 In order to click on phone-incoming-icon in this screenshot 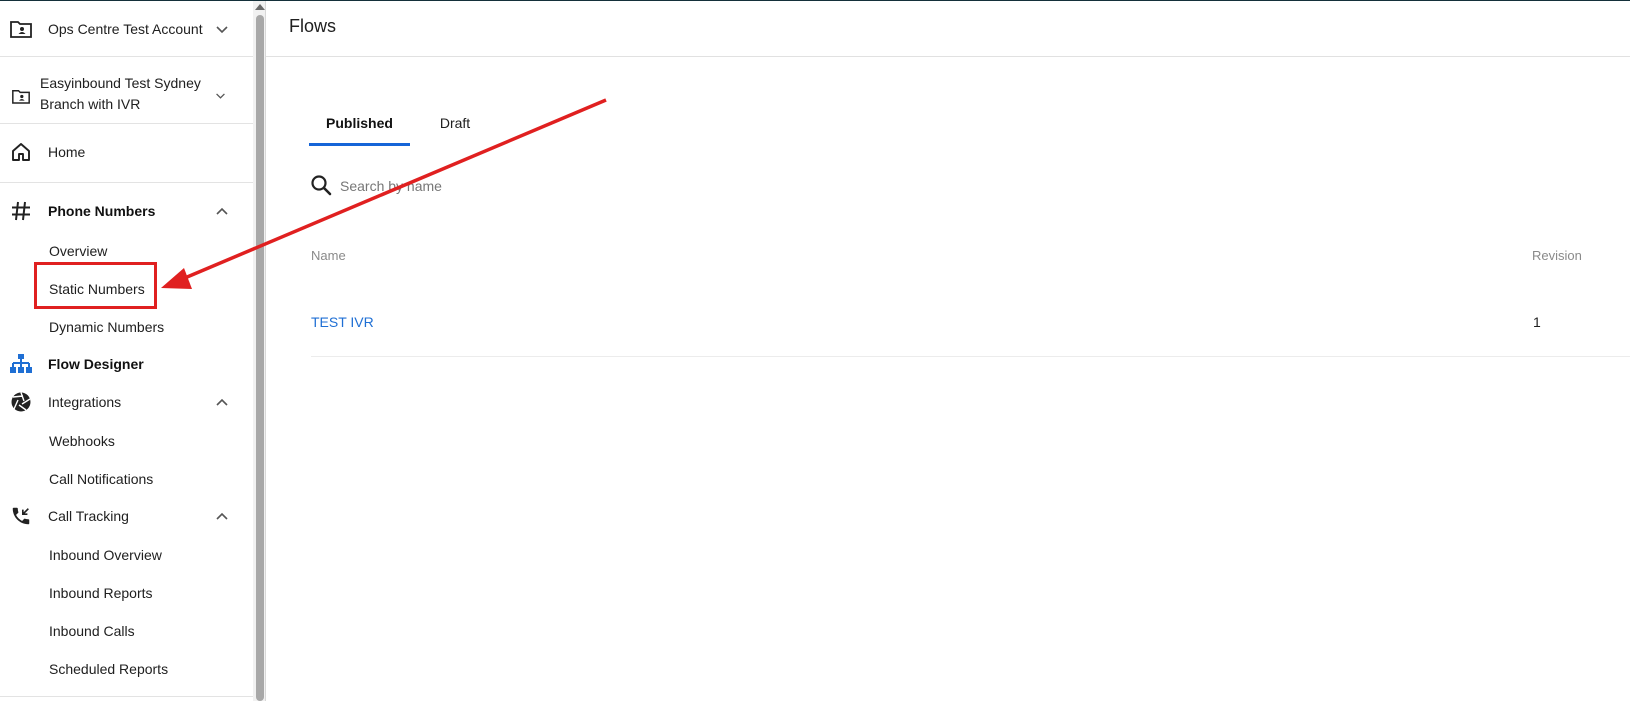, I will do `click(21, 516)`.